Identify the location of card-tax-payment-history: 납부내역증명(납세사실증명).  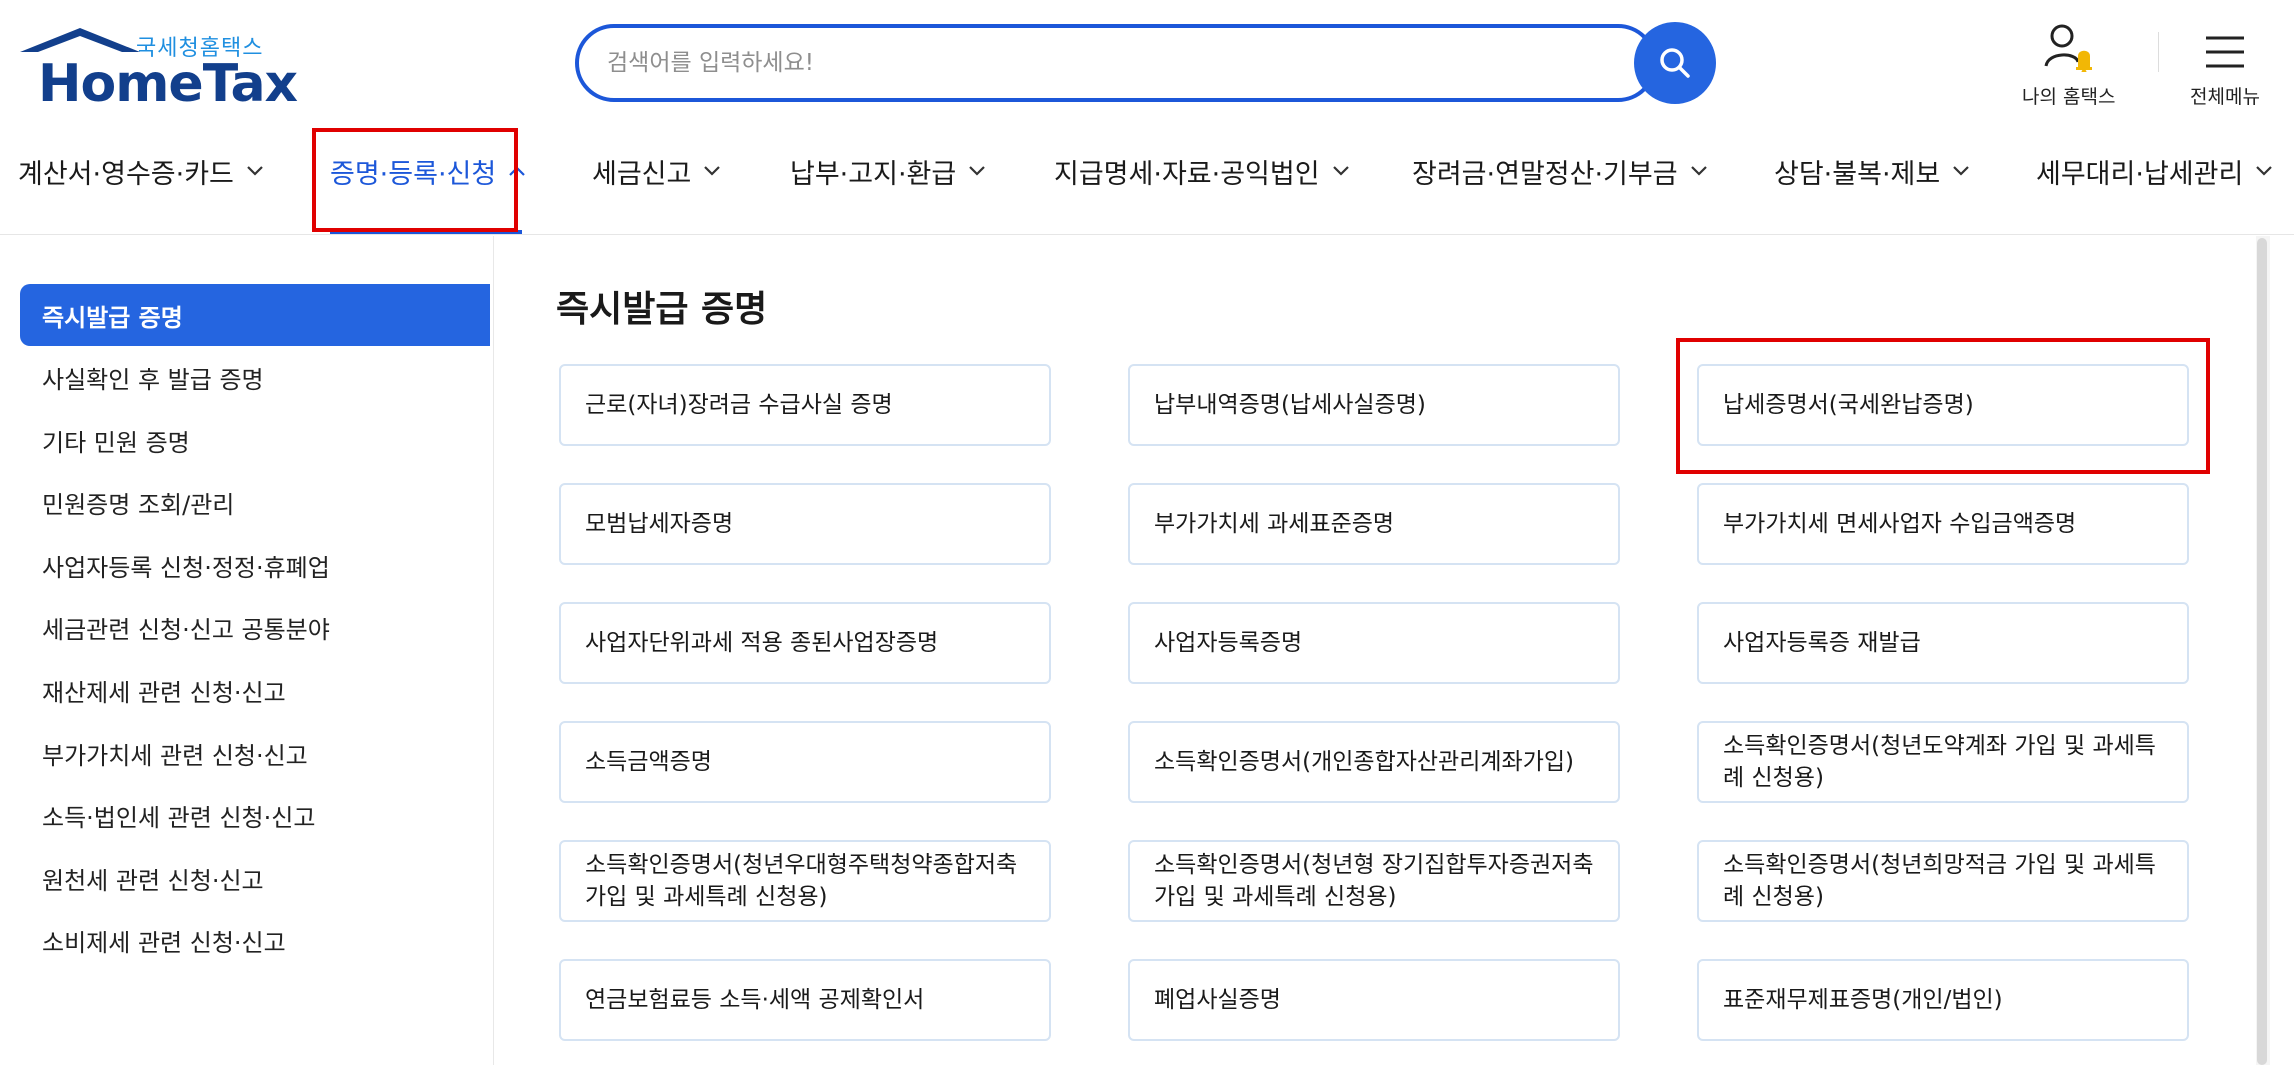
(1374, 405).